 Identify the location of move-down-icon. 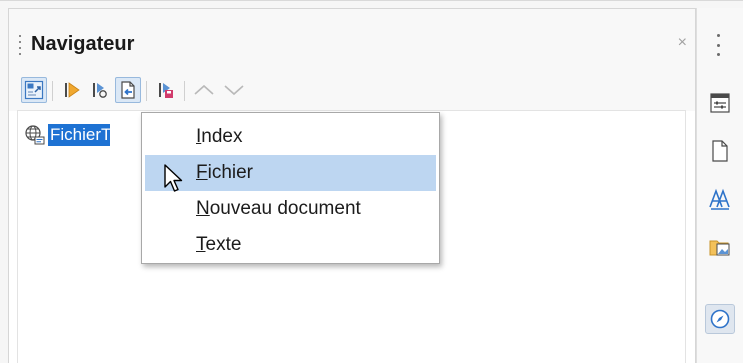
(234, 90).